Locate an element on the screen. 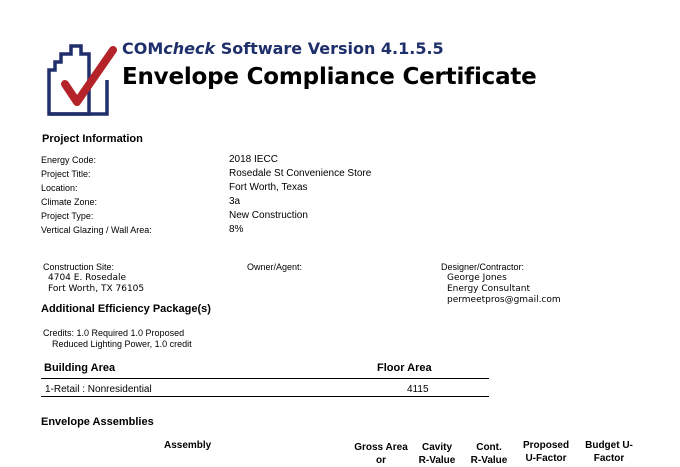 The width and height of the screenshot is (680, 467). efficiency-detail: Reduced Lighting Power, 1.0 credit is located at coordinates (122, 344).